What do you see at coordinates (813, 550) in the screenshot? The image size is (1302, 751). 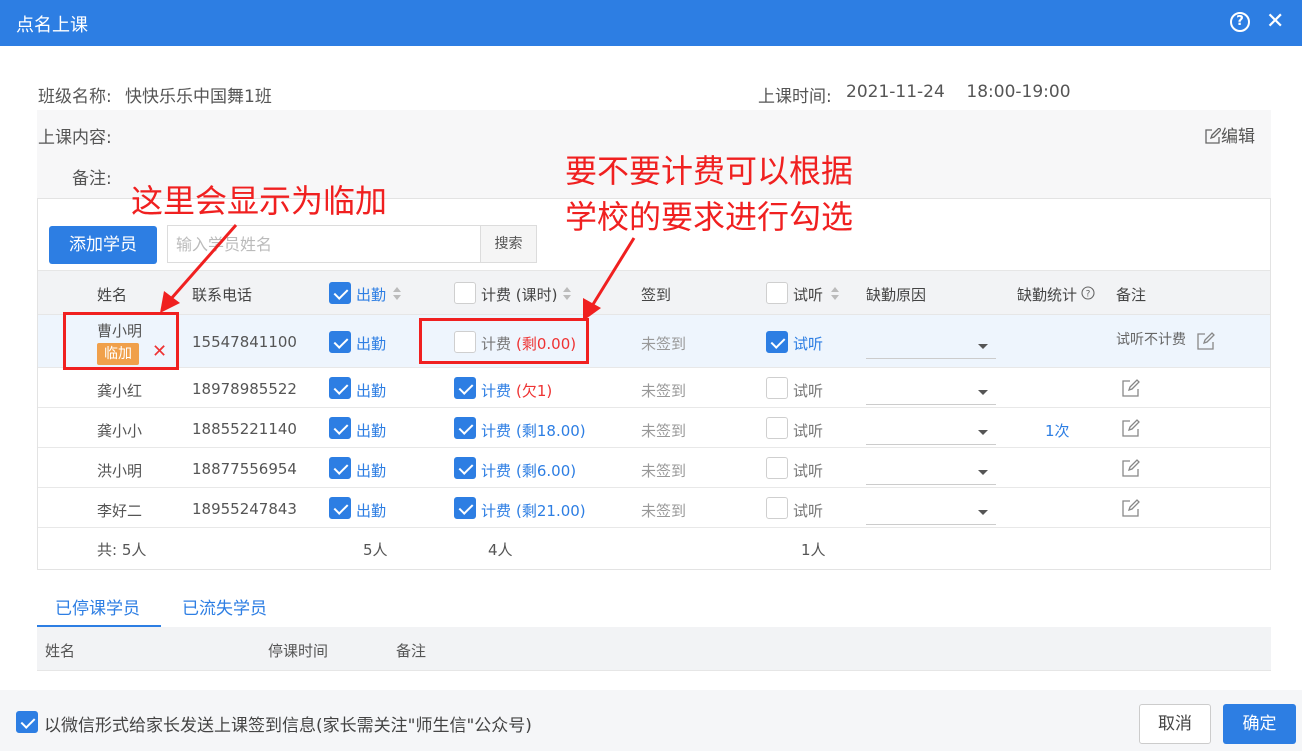 I see `summary-trial: 1人` at bounding box center [813, 550].